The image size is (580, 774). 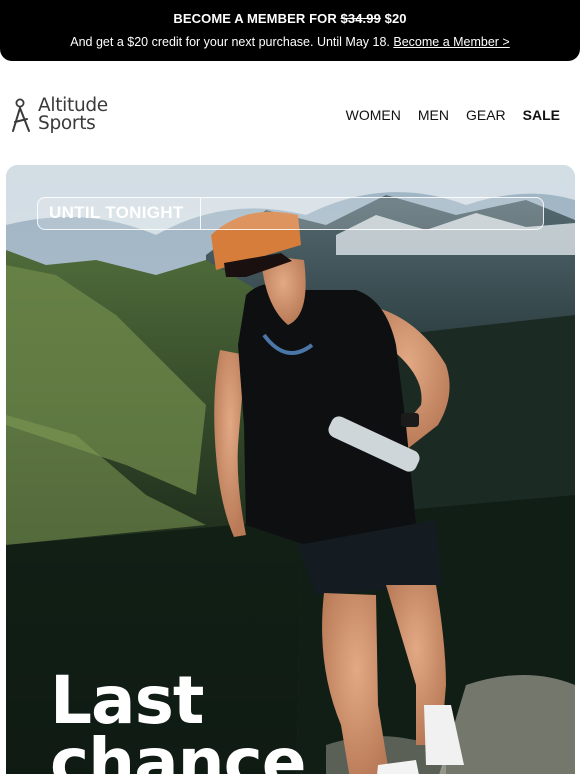 I want to click on brand-wordmark: Altitude Sports, so click(x=73, y=115).